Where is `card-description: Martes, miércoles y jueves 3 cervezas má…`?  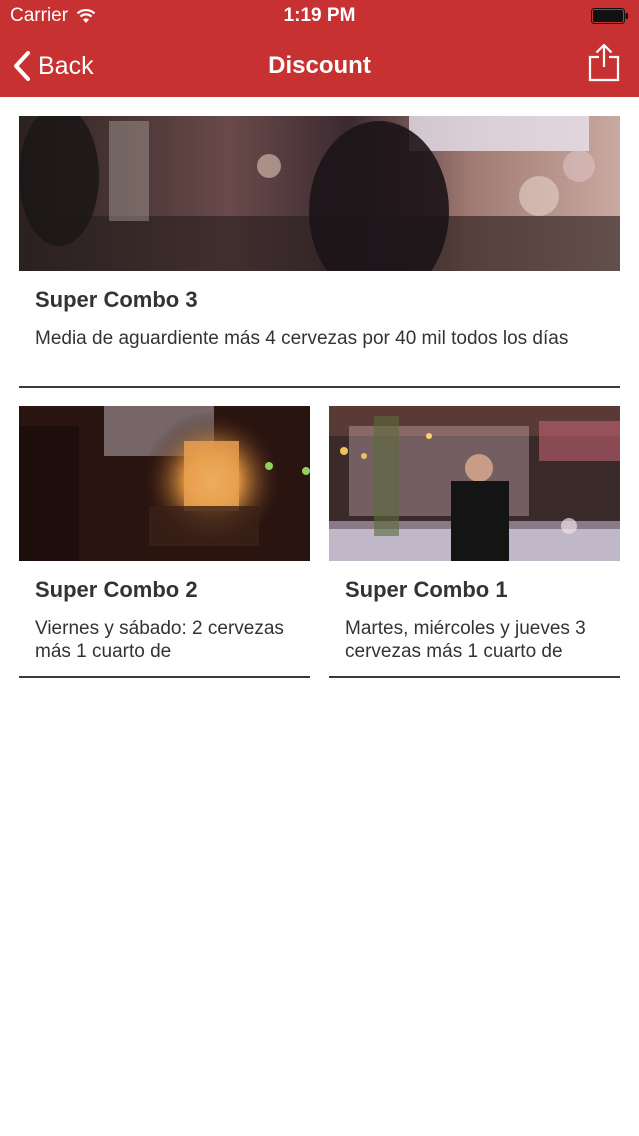 card-description: Martes, miércoles y jueves 3 cervezas má… is located at coordinates (465, 640).